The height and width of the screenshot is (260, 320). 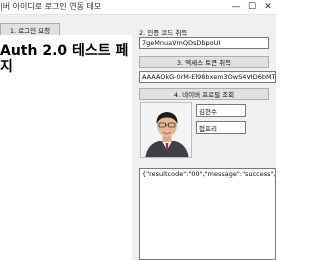 I want to click on auth-code-label: 2. 인증 코드 취득, so click(x=163, y=33).